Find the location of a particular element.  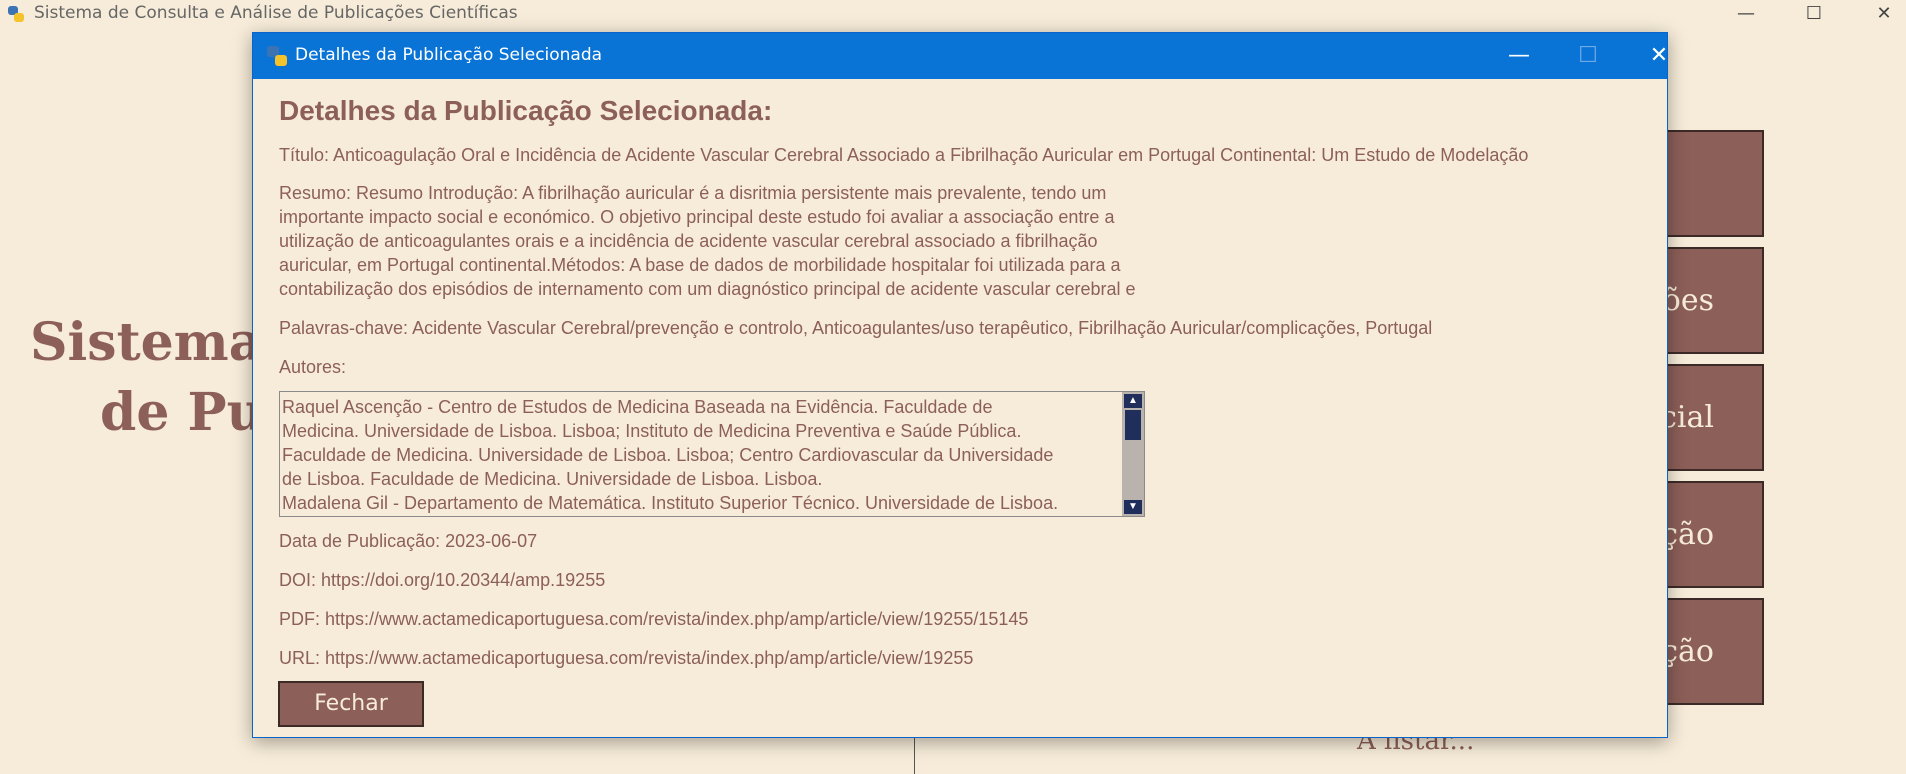

publication-doi: DOI: https://doi.org/10.20344/amp.19255 is located at coordinates (442, 580).